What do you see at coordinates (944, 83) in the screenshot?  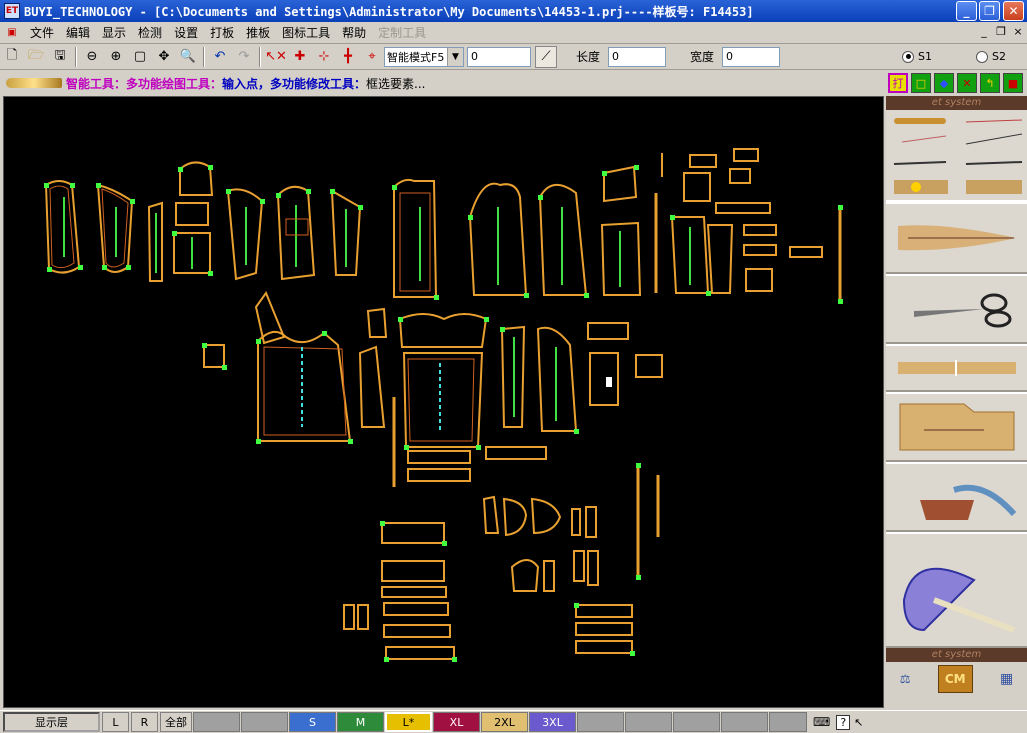 I see `point-tool-tab-icon: ◆` at bounding box center [944, 83].